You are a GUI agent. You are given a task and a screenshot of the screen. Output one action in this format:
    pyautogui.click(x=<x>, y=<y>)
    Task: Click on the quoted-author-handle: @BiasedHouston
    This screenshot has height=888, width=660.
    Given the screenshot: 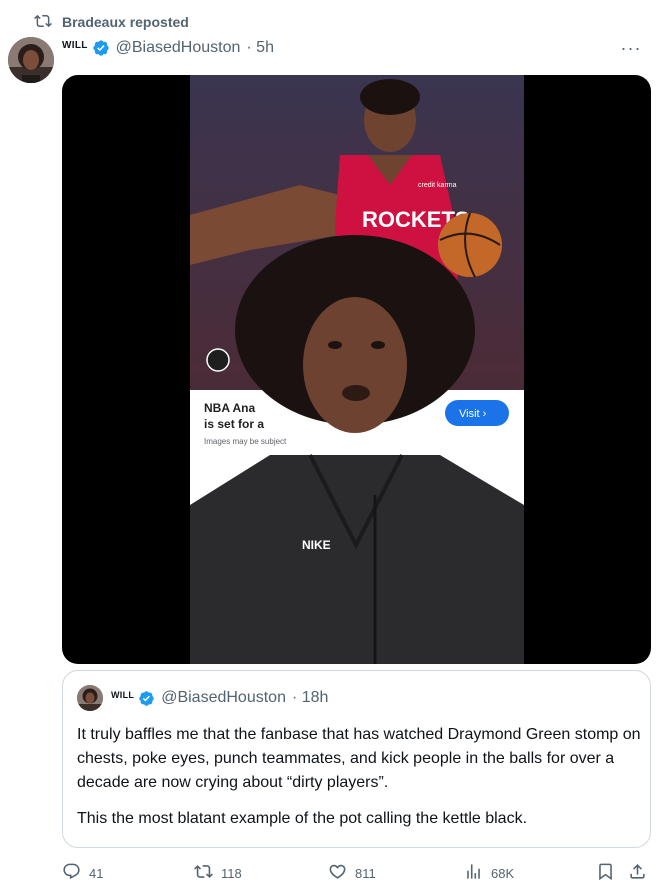 What is the action you would take?
    pyautogui.click(x=223, y=697)
    